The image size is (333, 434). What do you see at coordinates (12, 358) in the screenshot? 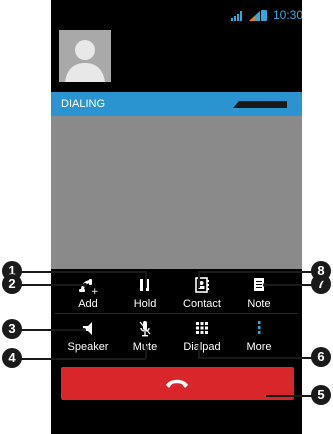
I see `callout-4: 4` at bounding box center [12, 358].